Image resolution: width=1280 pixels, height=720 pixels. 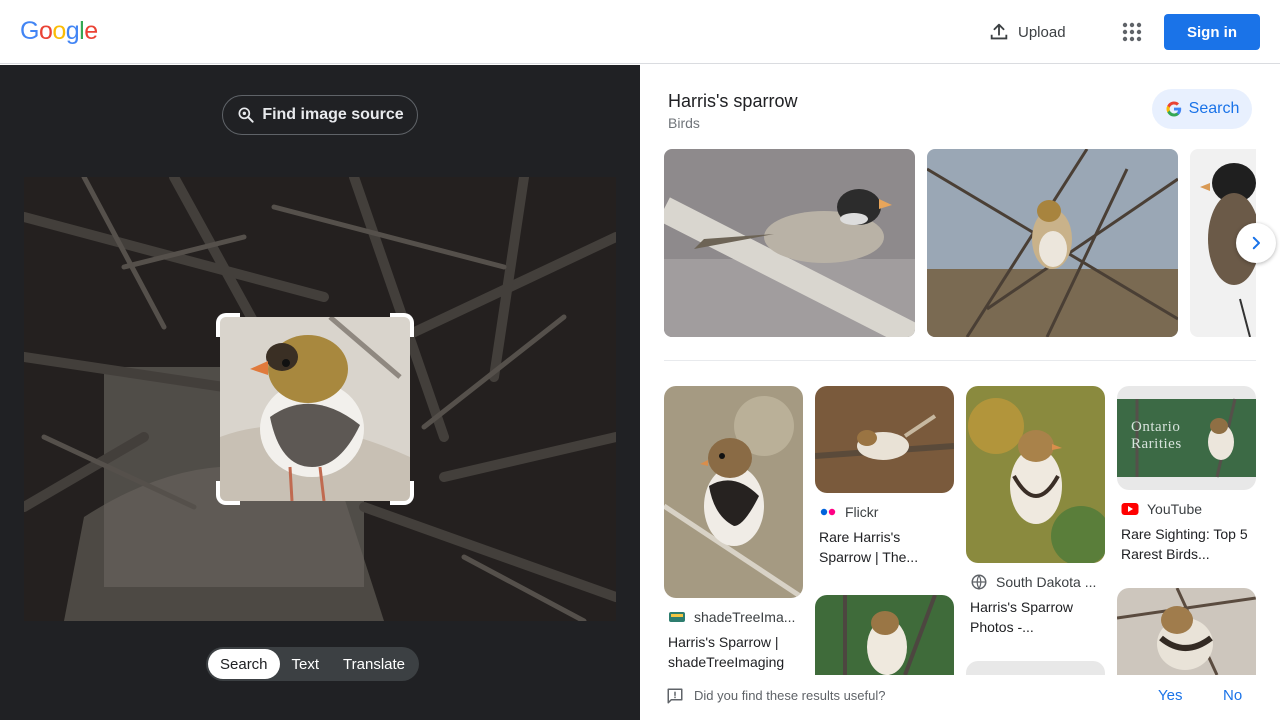 I want to click on google-logo: Google, so click(x=59, y=31).